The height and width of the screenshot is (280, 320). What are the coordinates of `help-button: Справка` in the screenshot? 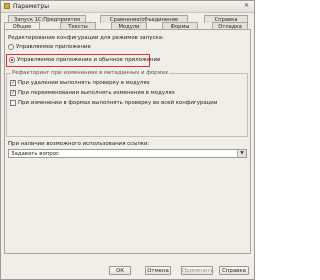 It's located at (234, 270).